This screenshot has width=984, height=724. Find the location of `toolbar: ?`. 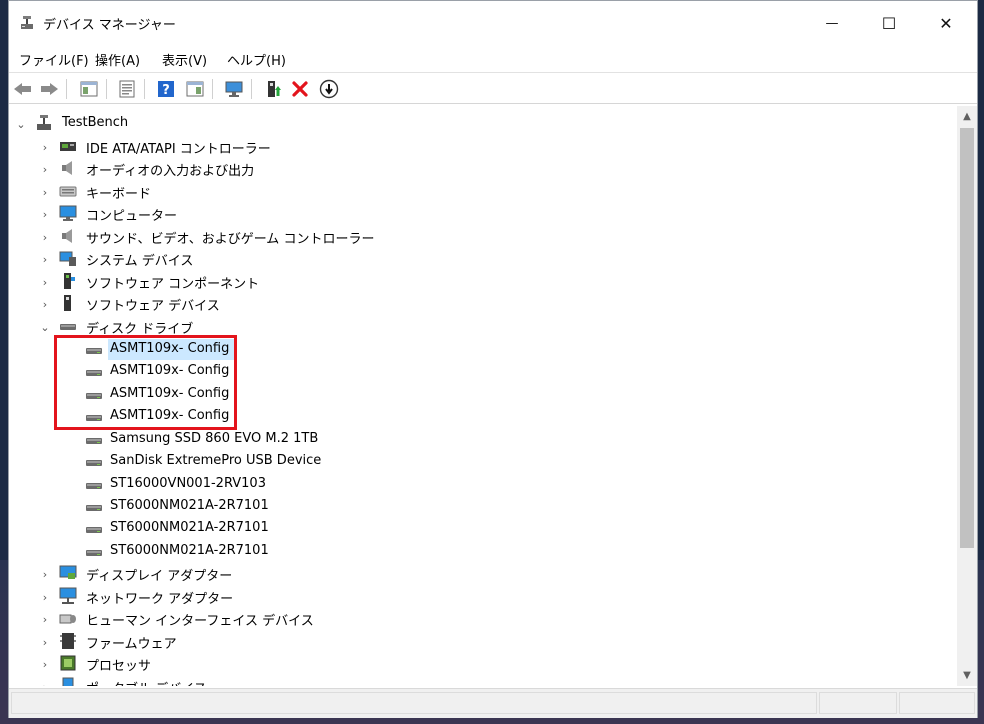

toolbar: ? is located at coordinates (493, 88).